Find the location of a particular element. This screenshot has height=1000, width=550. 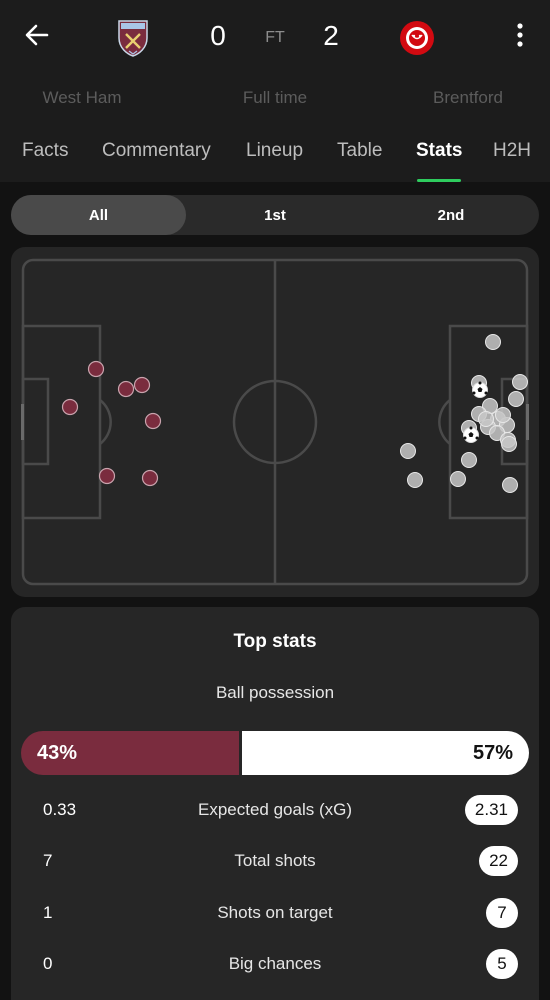

stat-away-value: 7 is located at coordinates (502, 913).